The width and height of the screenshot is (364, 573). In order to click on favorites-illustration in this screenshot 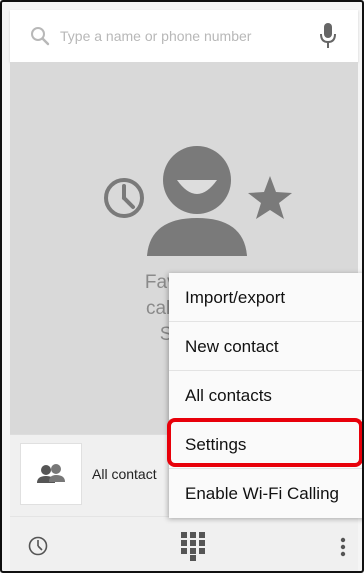, I will do `click(198, 201)`.